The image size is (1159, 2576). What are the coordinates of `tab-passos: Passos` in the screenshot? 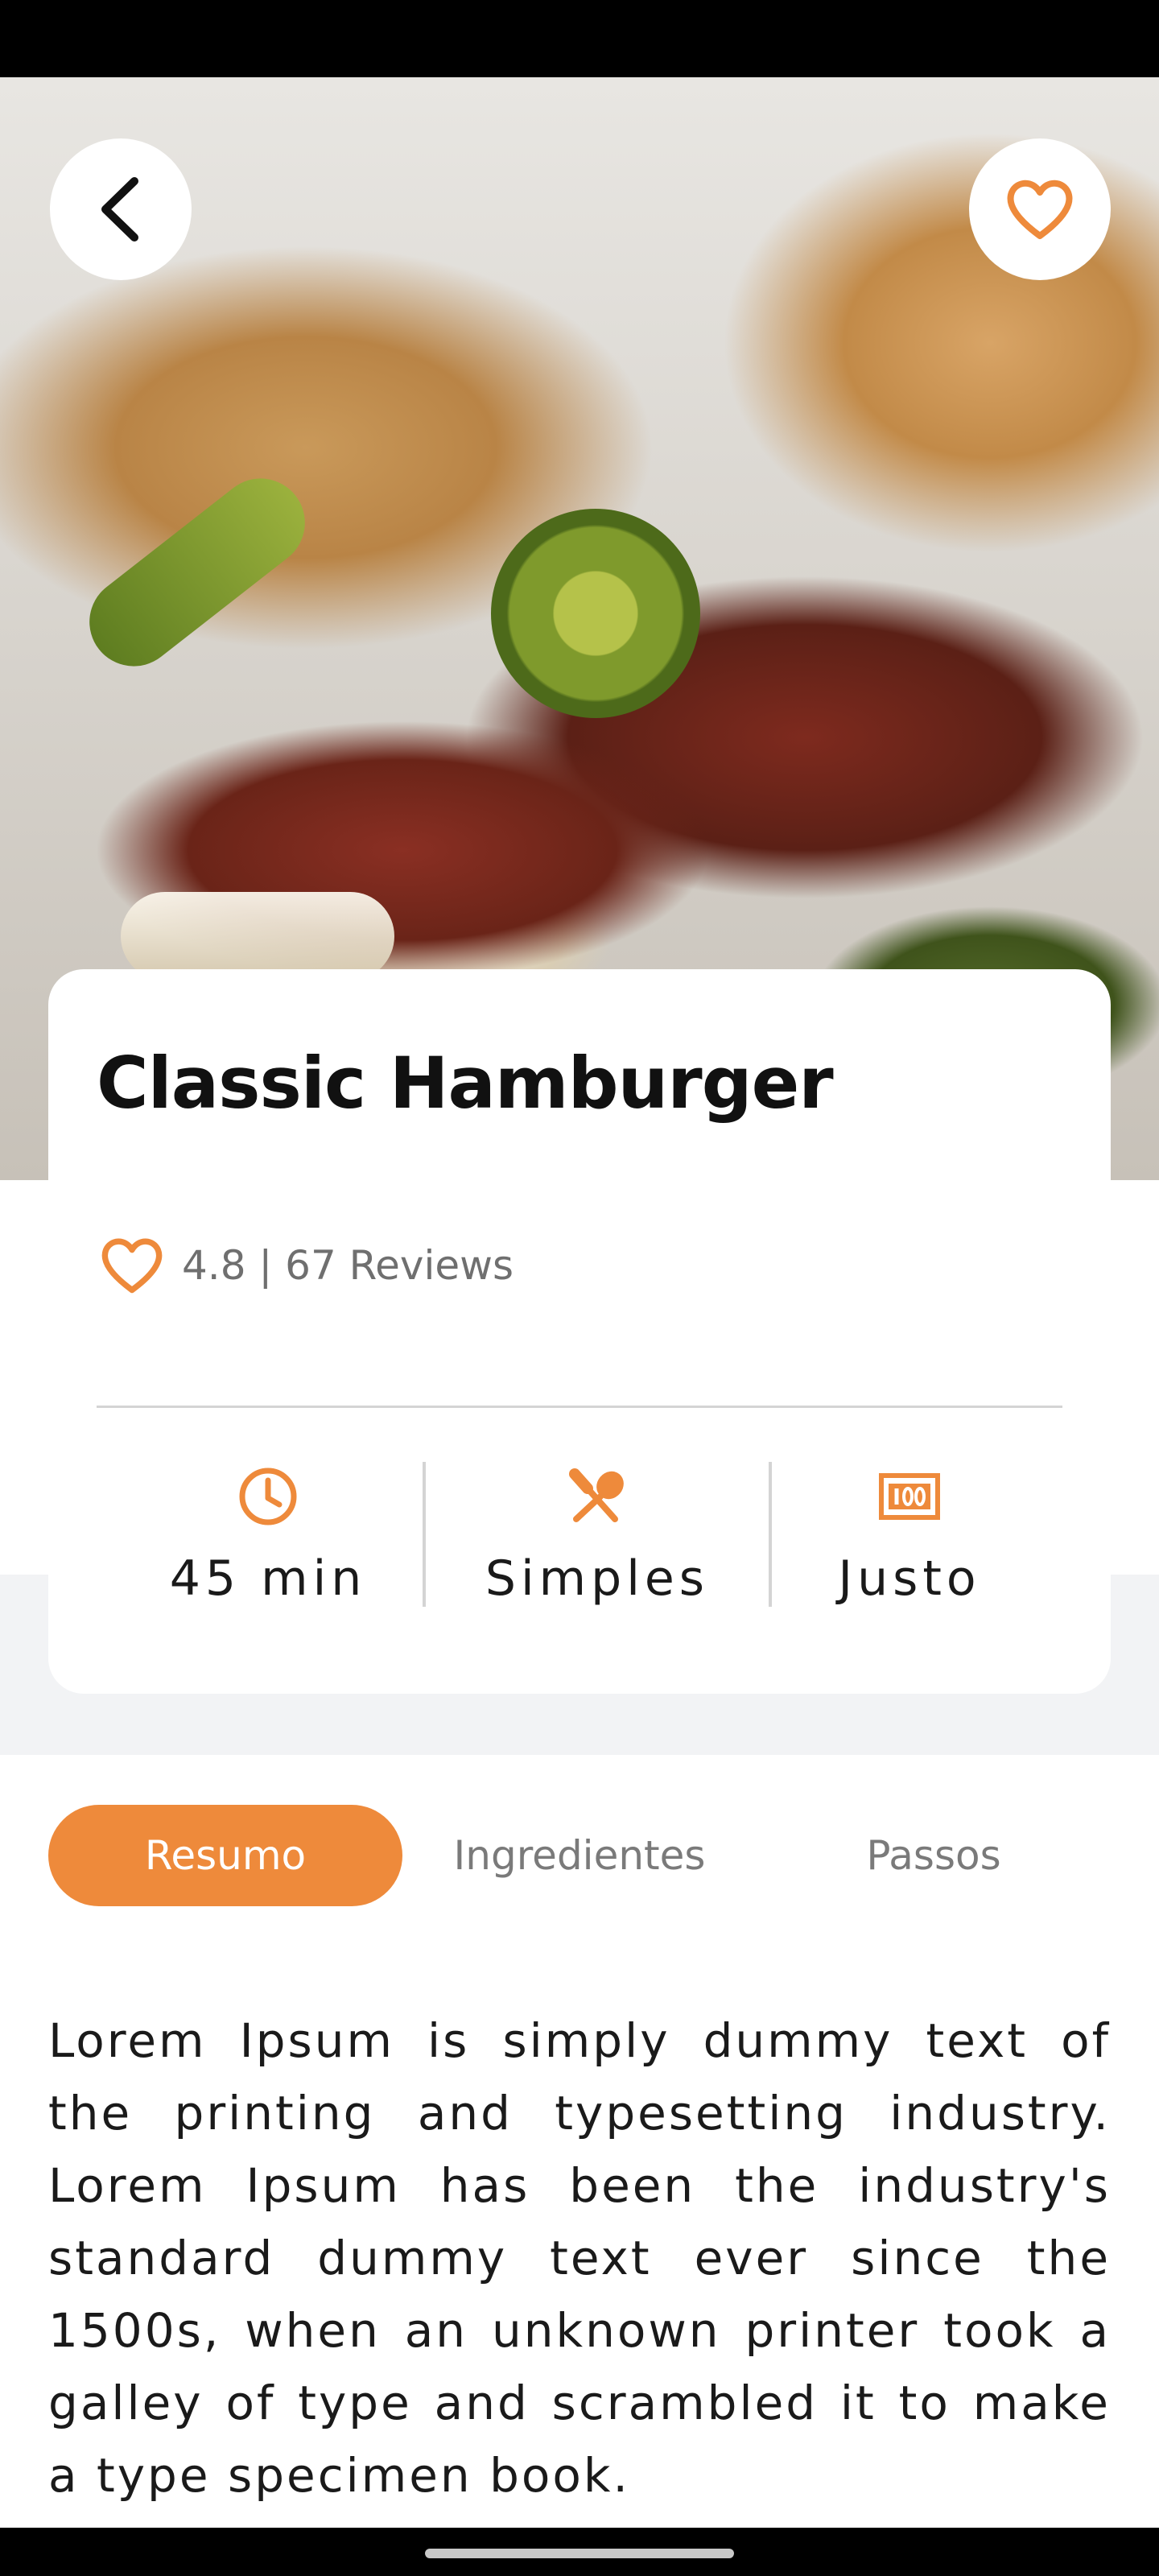 It's located at (934, 1855).